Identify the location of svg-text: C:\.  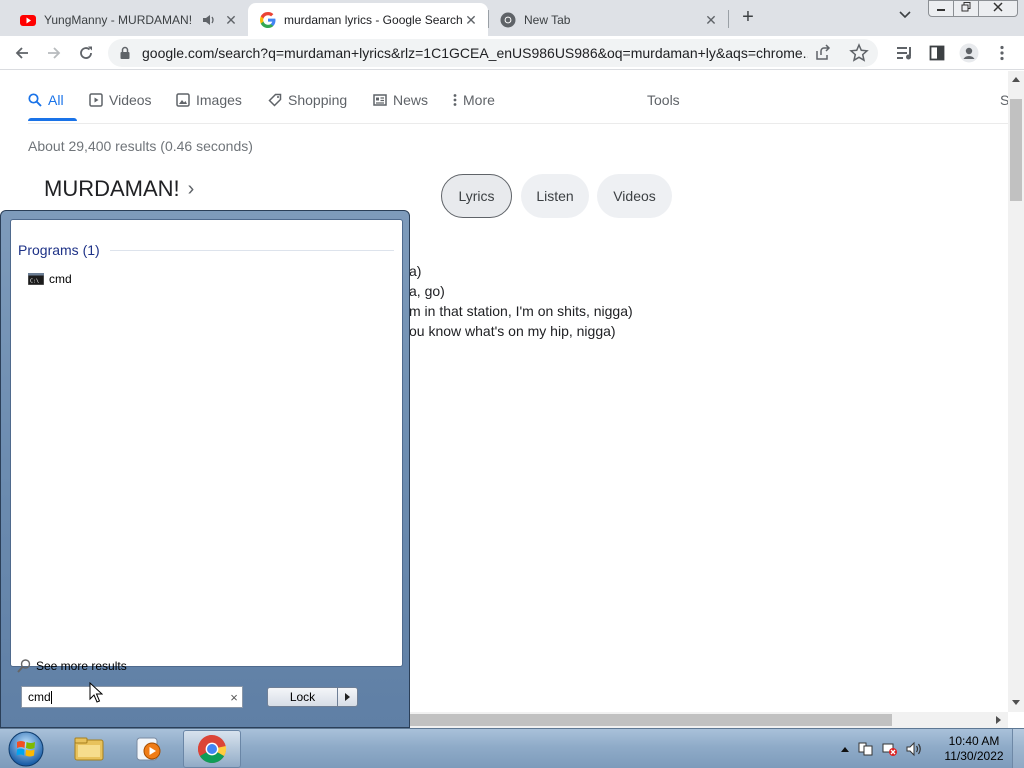
(34, 282).